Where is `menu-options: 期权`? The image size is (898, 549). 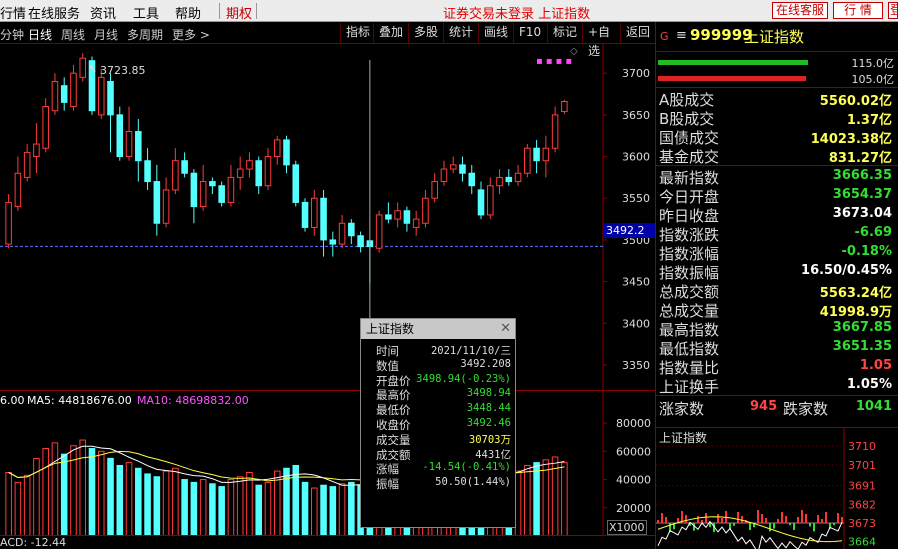
menu-options: 期权 is located at coordinates (239, 12).